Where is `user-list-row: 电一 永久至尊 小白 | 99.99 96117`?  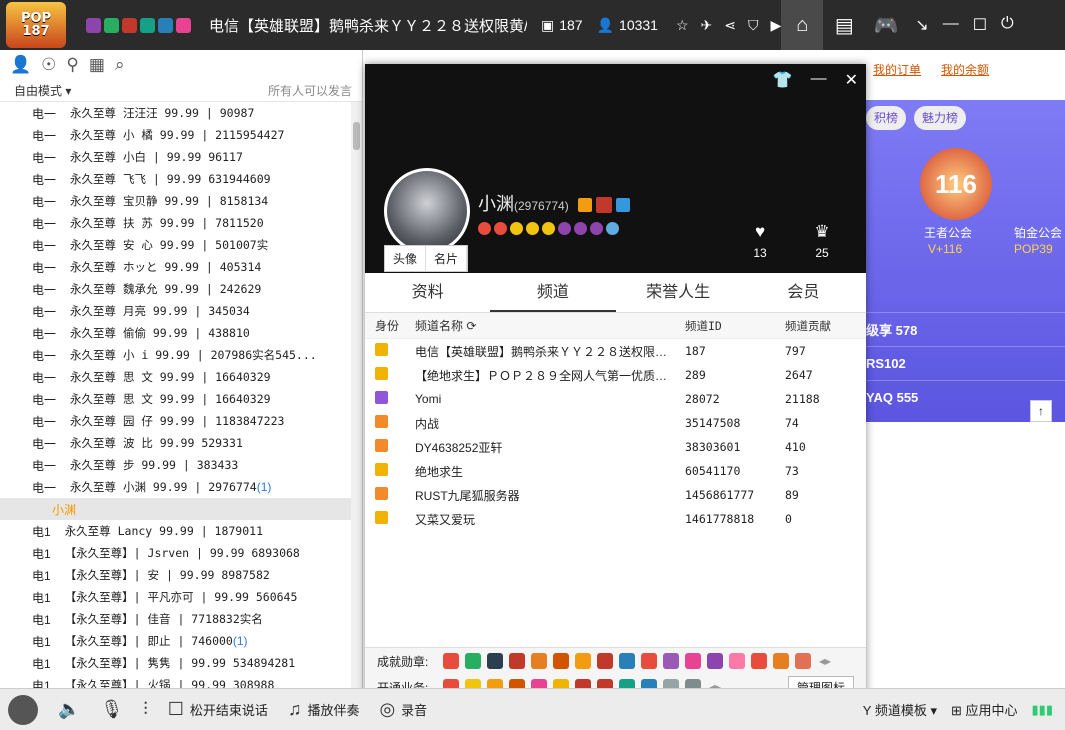 user-list-row: 电一 永久至尊 小白 | 99.99 96117 is located at coordinates (176, 157).